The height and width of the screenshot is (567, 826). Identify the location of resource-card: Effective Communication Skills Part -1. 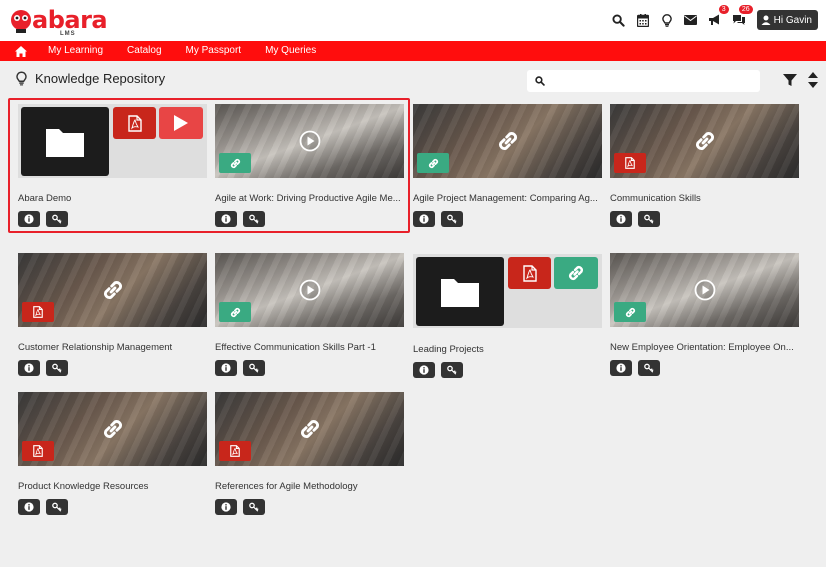
(309, 314).